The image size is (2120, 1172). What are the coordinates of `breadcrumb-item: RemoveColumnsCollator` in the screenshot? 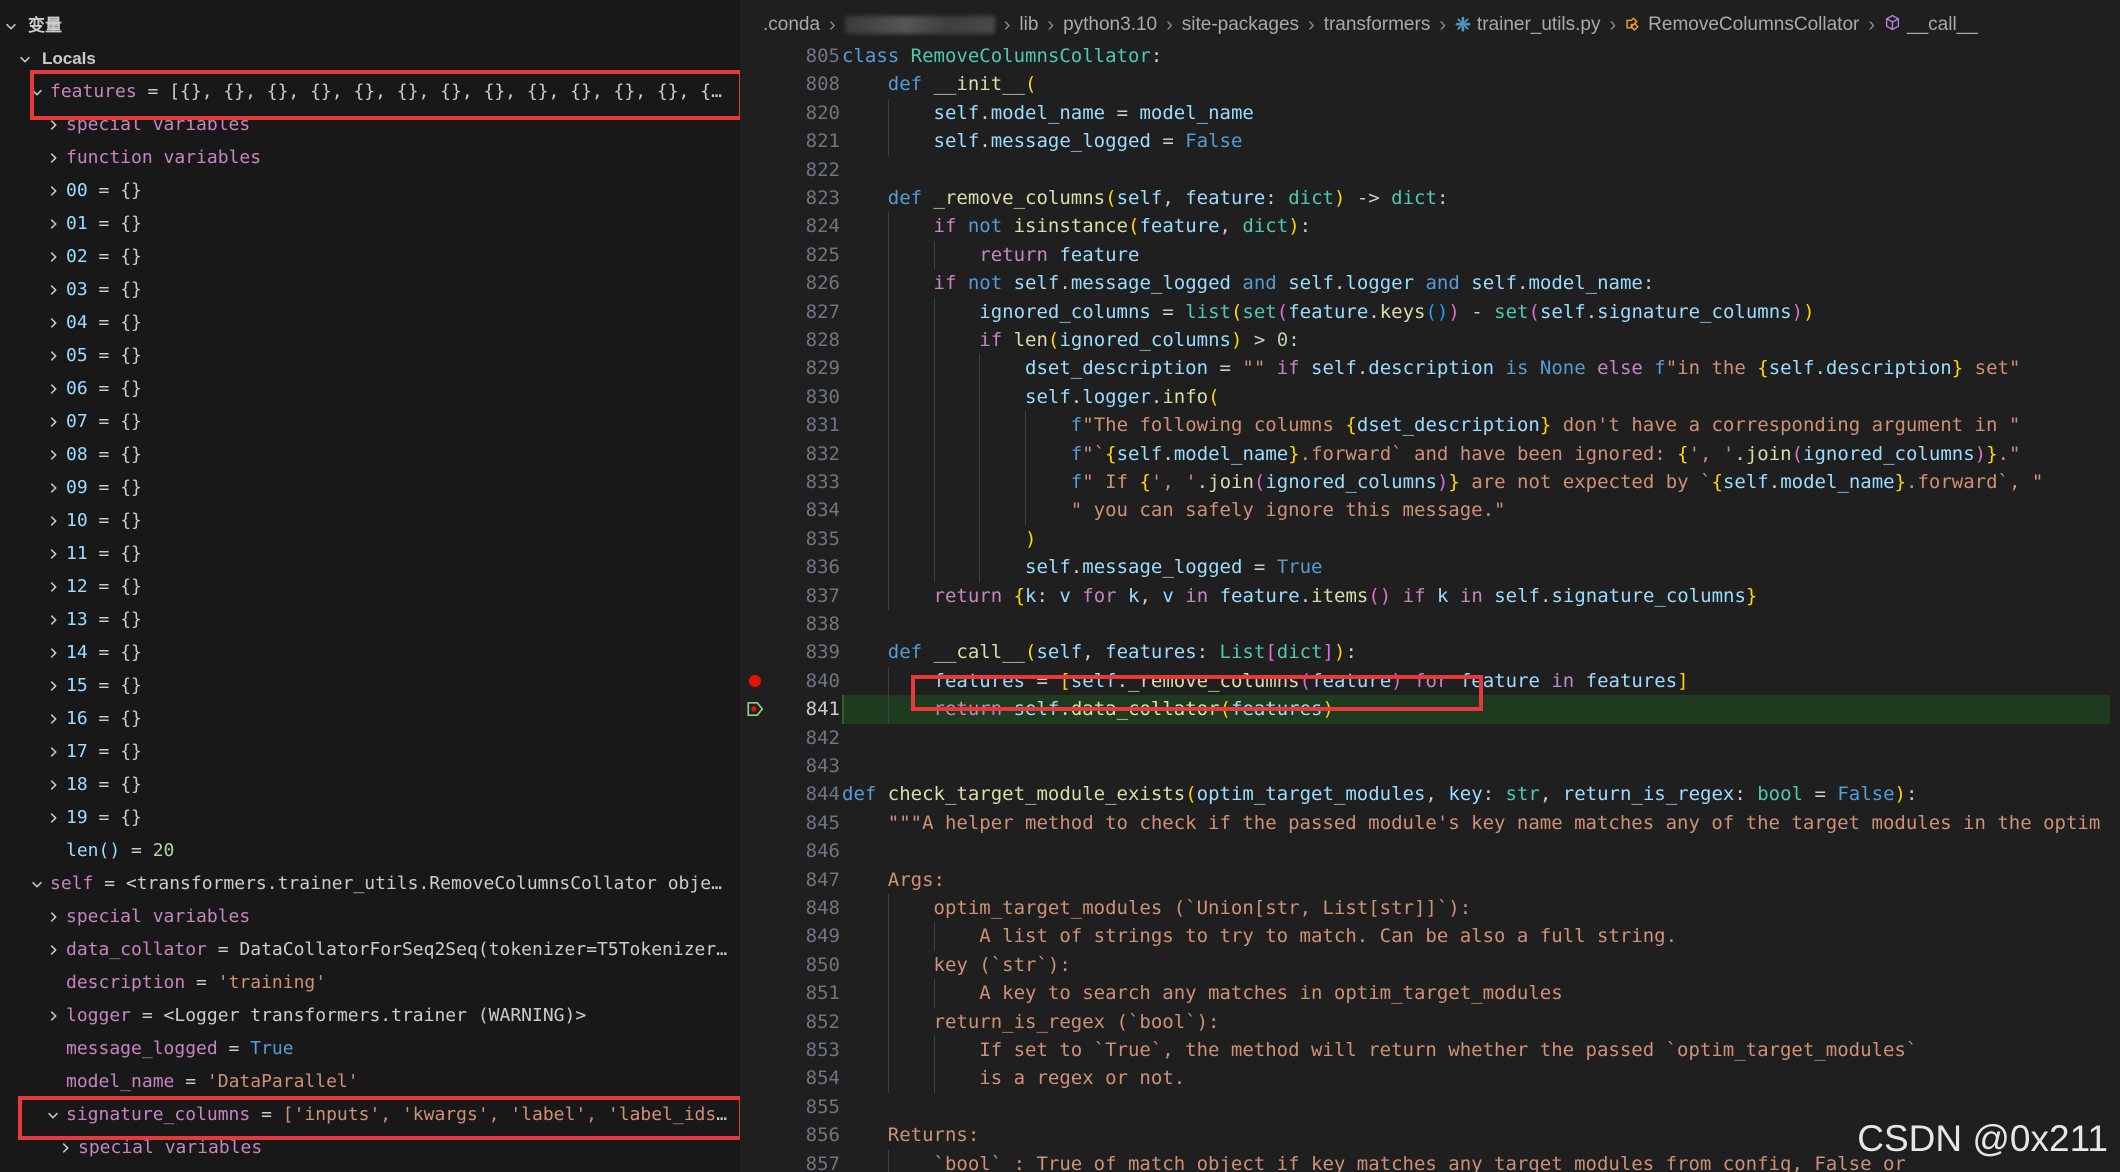 It's located at (1742, 25).